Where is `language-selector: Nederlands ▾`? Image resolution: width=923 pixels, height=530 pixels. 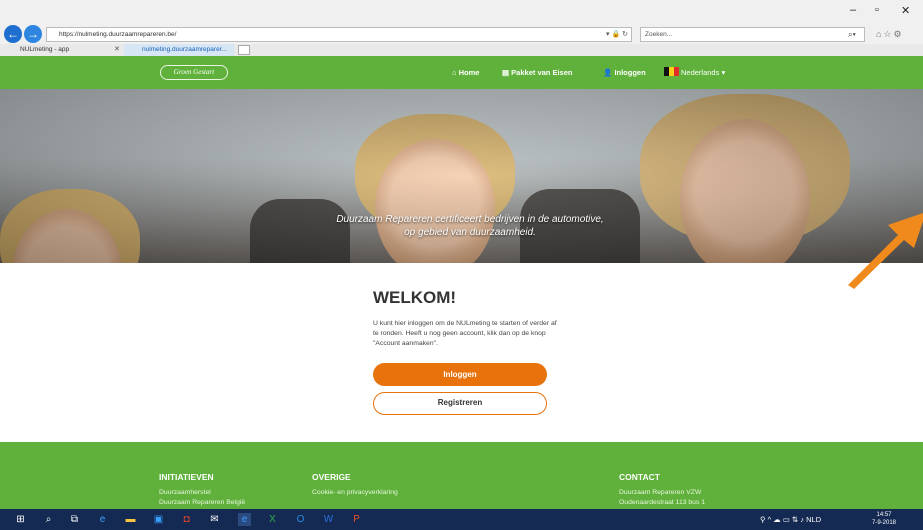
language-selector: Nederlands ▾ is located at coordinates (694, 72).